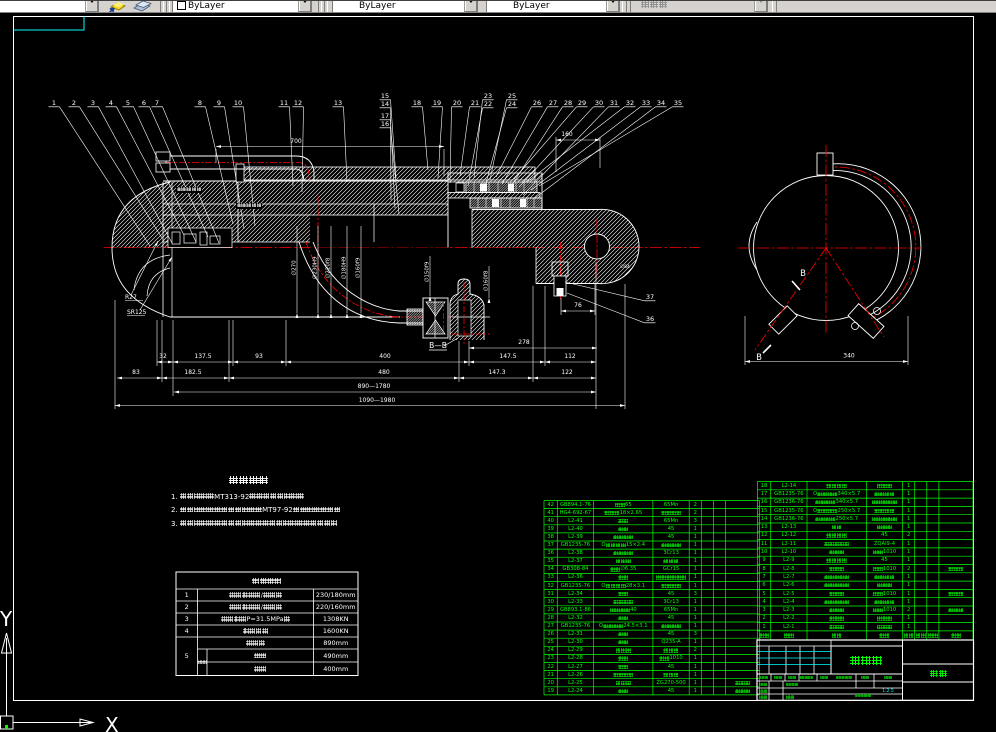 The image size is (996, 732). What do you see at coordinates (157, 103) in the screenshot?
I see `callout-number: 7` at bounding box center [157, 103].